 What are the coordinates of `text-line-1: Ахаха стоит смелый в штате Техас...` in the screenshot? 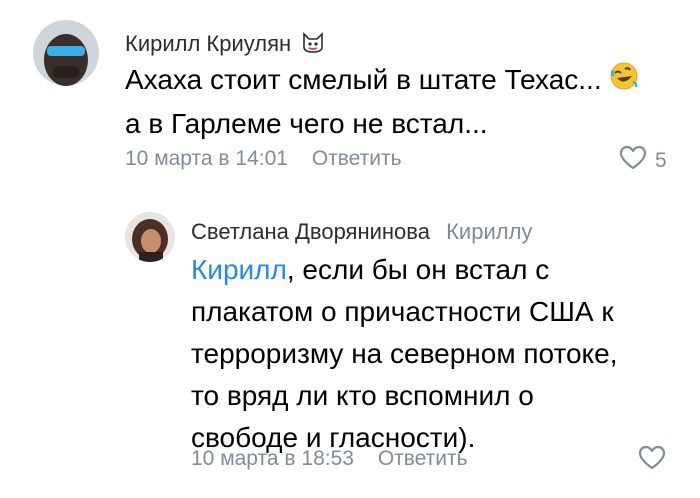 It's located at (363, 79).